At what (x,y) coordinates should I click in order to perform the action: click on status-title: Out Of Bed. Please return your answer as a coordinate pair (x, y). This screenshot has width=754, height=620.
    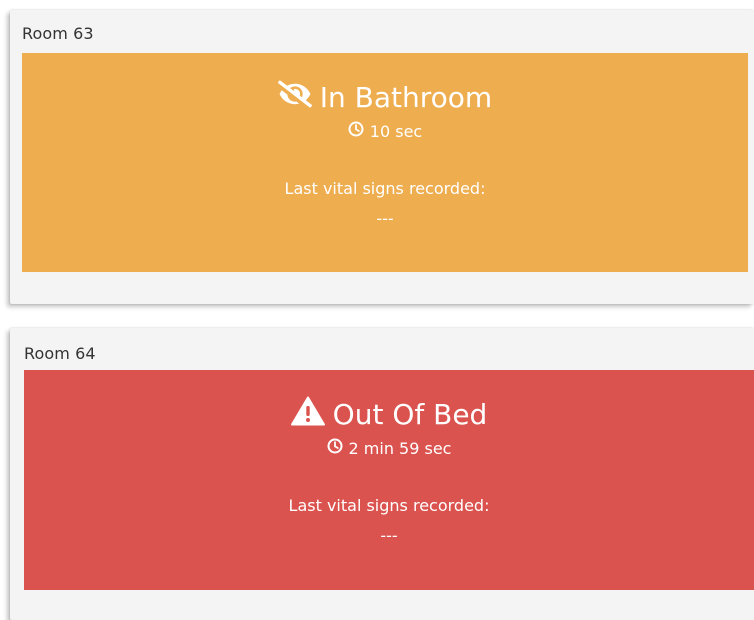
    Looking at the image, I should click on (389, 414).